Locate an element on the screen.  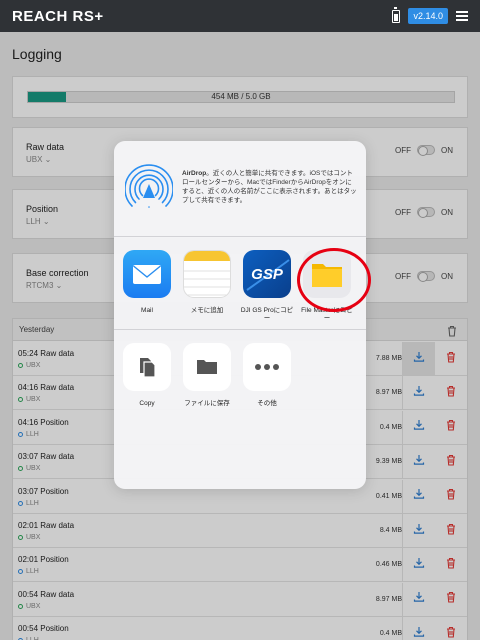
share-action-label: その他 is located at coordinates (267, 403).